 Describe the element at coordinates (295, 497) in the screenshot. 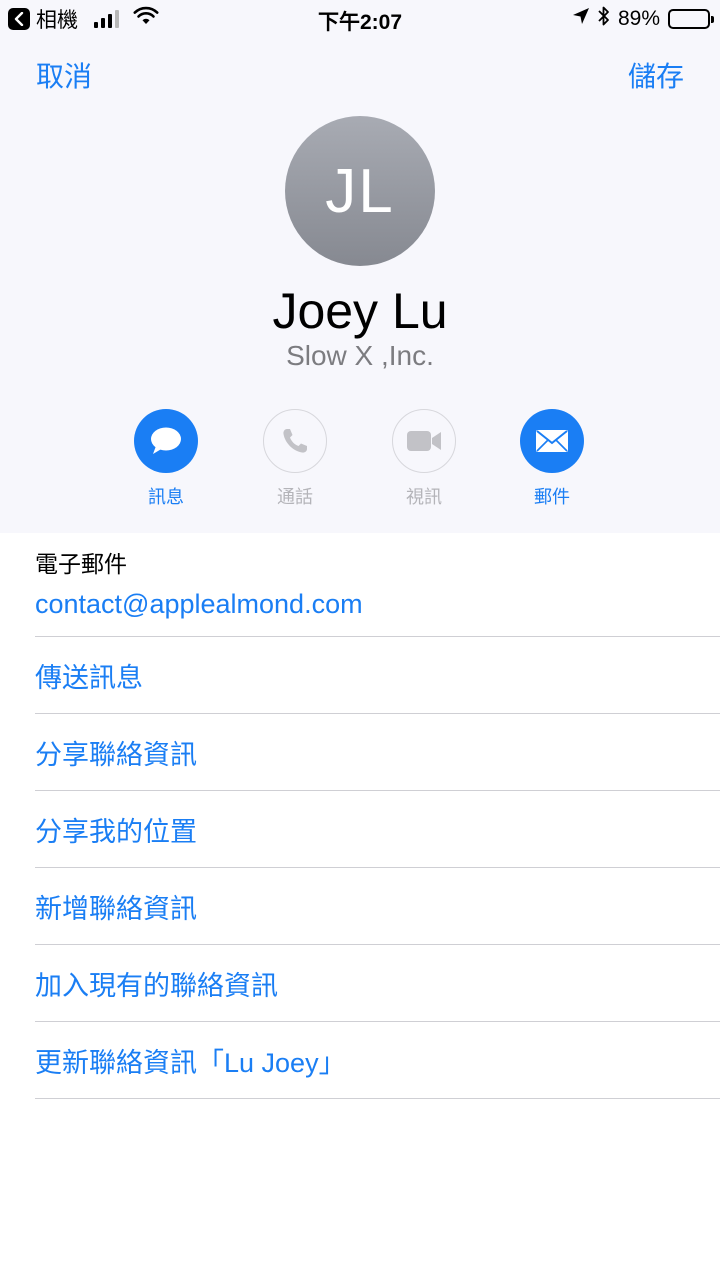

I see `call-action-label: 通話` at that location.